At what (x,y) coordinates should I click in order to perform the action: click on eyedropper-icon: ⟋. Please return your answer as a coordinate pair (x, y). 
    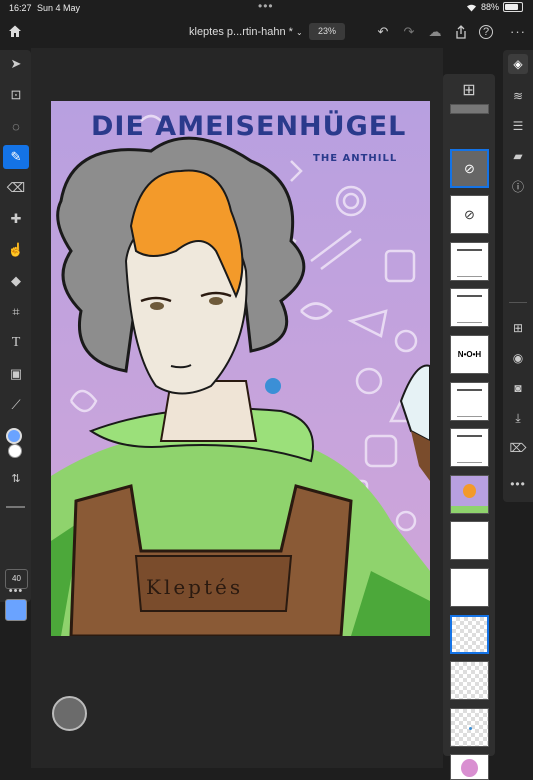
    Looking at the image, I should click on (16, 404).